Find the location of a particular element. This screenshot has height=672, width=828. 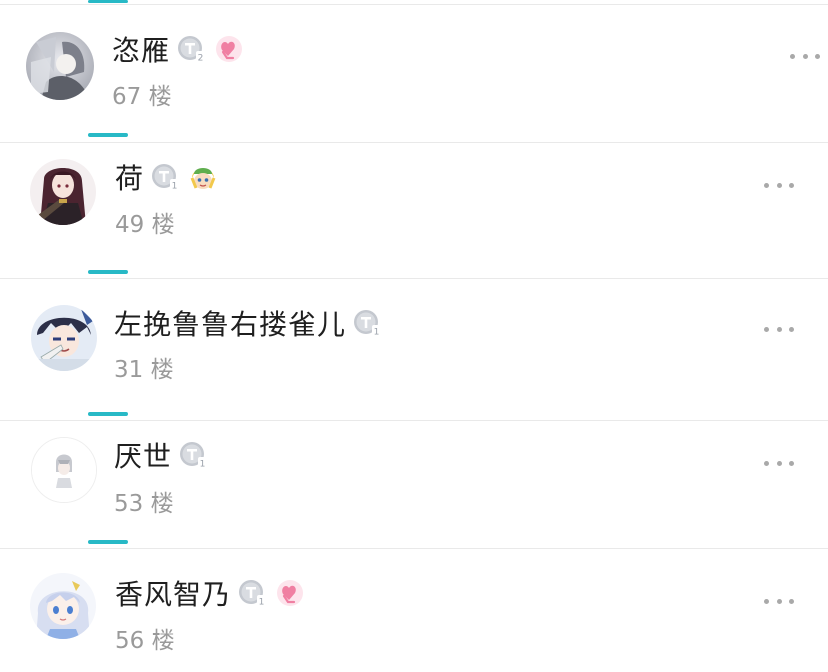

svg-text: 2 is located at coordinates (201, 59).